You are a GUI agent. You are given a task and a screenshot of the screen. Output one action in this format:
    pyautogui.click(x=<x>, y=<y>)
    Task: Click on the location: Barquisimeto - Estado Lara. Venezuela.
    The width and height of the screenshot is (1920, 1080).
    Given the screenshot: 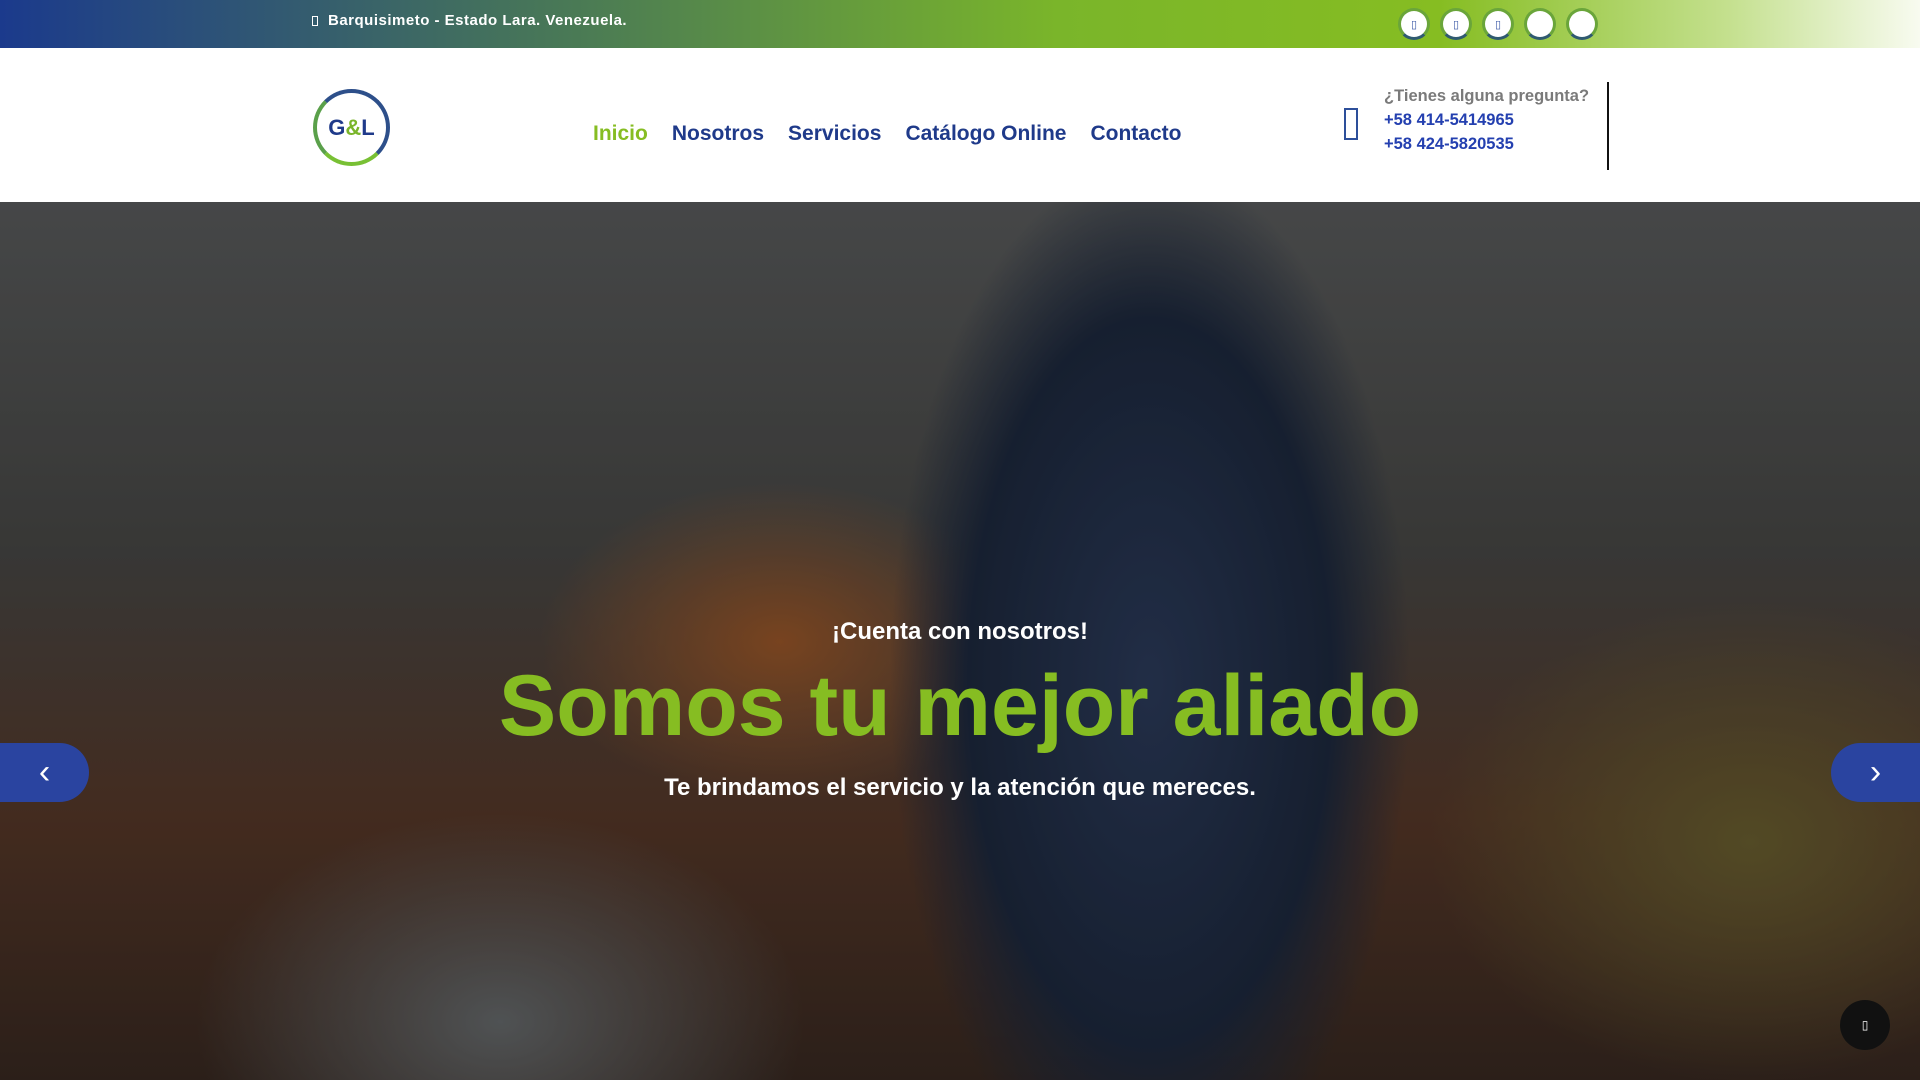 What is the action you would take?
    pyautogui.click(x=469, y=20)
    